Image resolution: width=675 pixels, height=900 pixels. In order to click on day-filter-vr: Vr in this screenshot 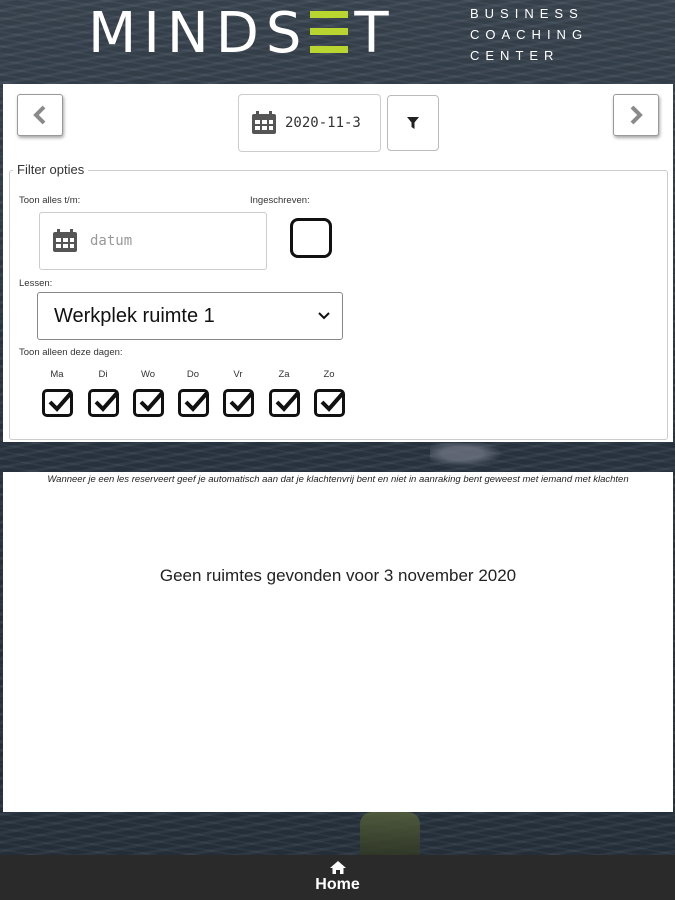, I will do `click(238, 393)`.